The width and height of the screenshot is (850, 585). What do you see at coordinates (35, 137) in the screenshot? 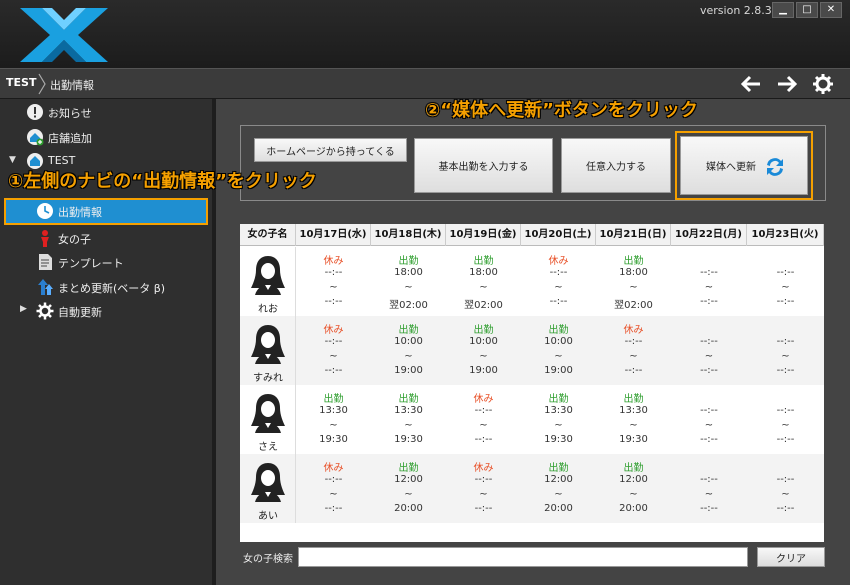
I see `add-shop-icon` at bounding box center [35, 137].